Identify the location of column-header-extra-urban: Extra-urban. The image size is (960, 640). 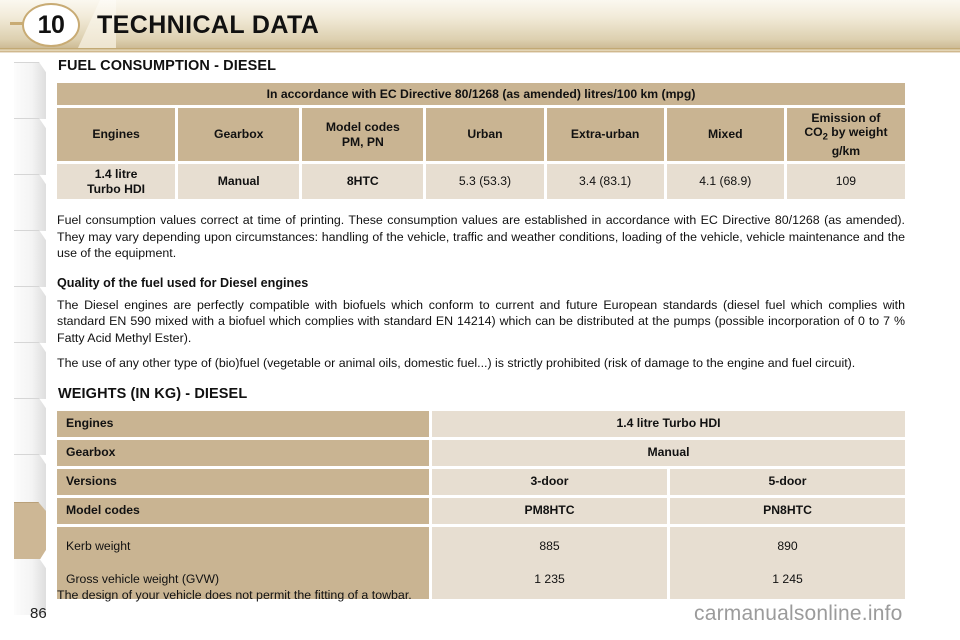
(605, 134).